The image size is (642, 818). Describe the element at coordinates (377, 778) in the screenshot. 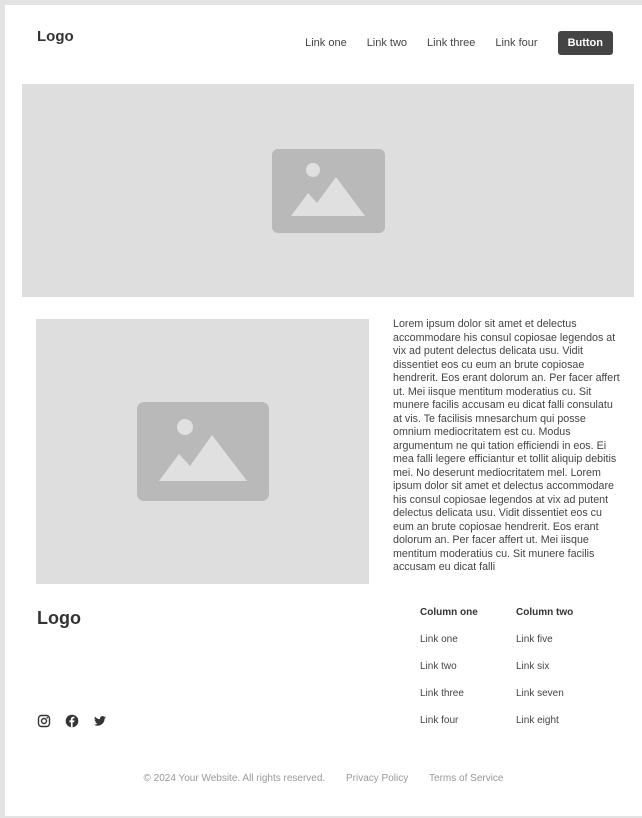

I see `privacy-policy-link: Privacy Policy` at that location.